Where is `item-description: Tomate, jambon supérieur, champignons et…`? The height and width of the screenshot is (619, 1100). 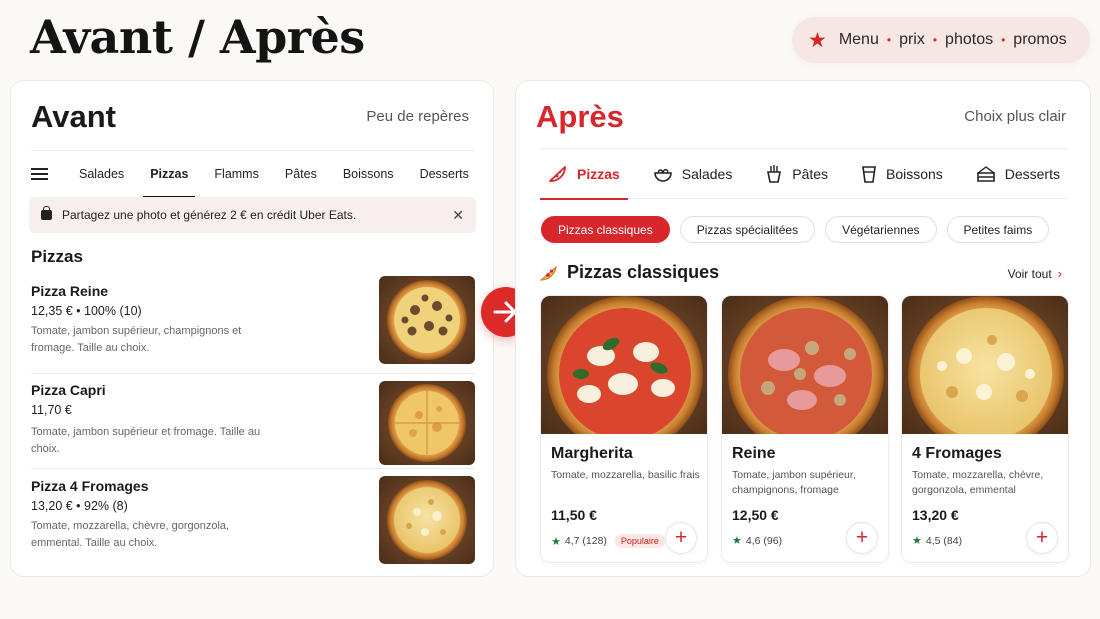
item-description: Tomate, jambon supérieur, champignons et… is located at coordinates (136, 339).